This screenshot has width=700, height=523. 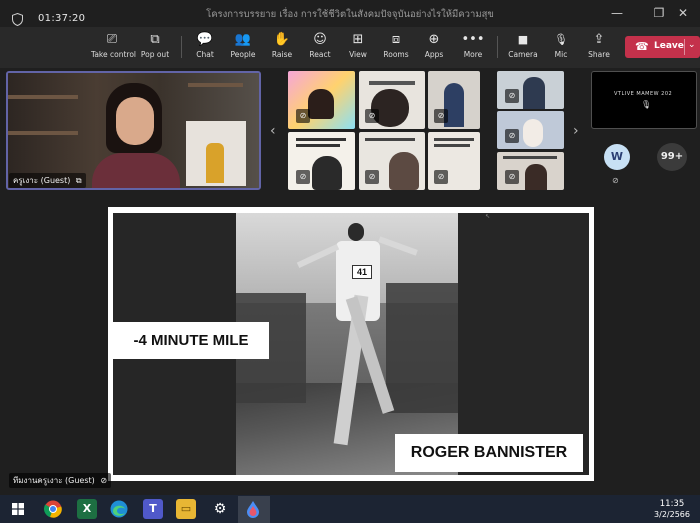 I want to click on camera-label: Camera, so click(x=523, y=54).